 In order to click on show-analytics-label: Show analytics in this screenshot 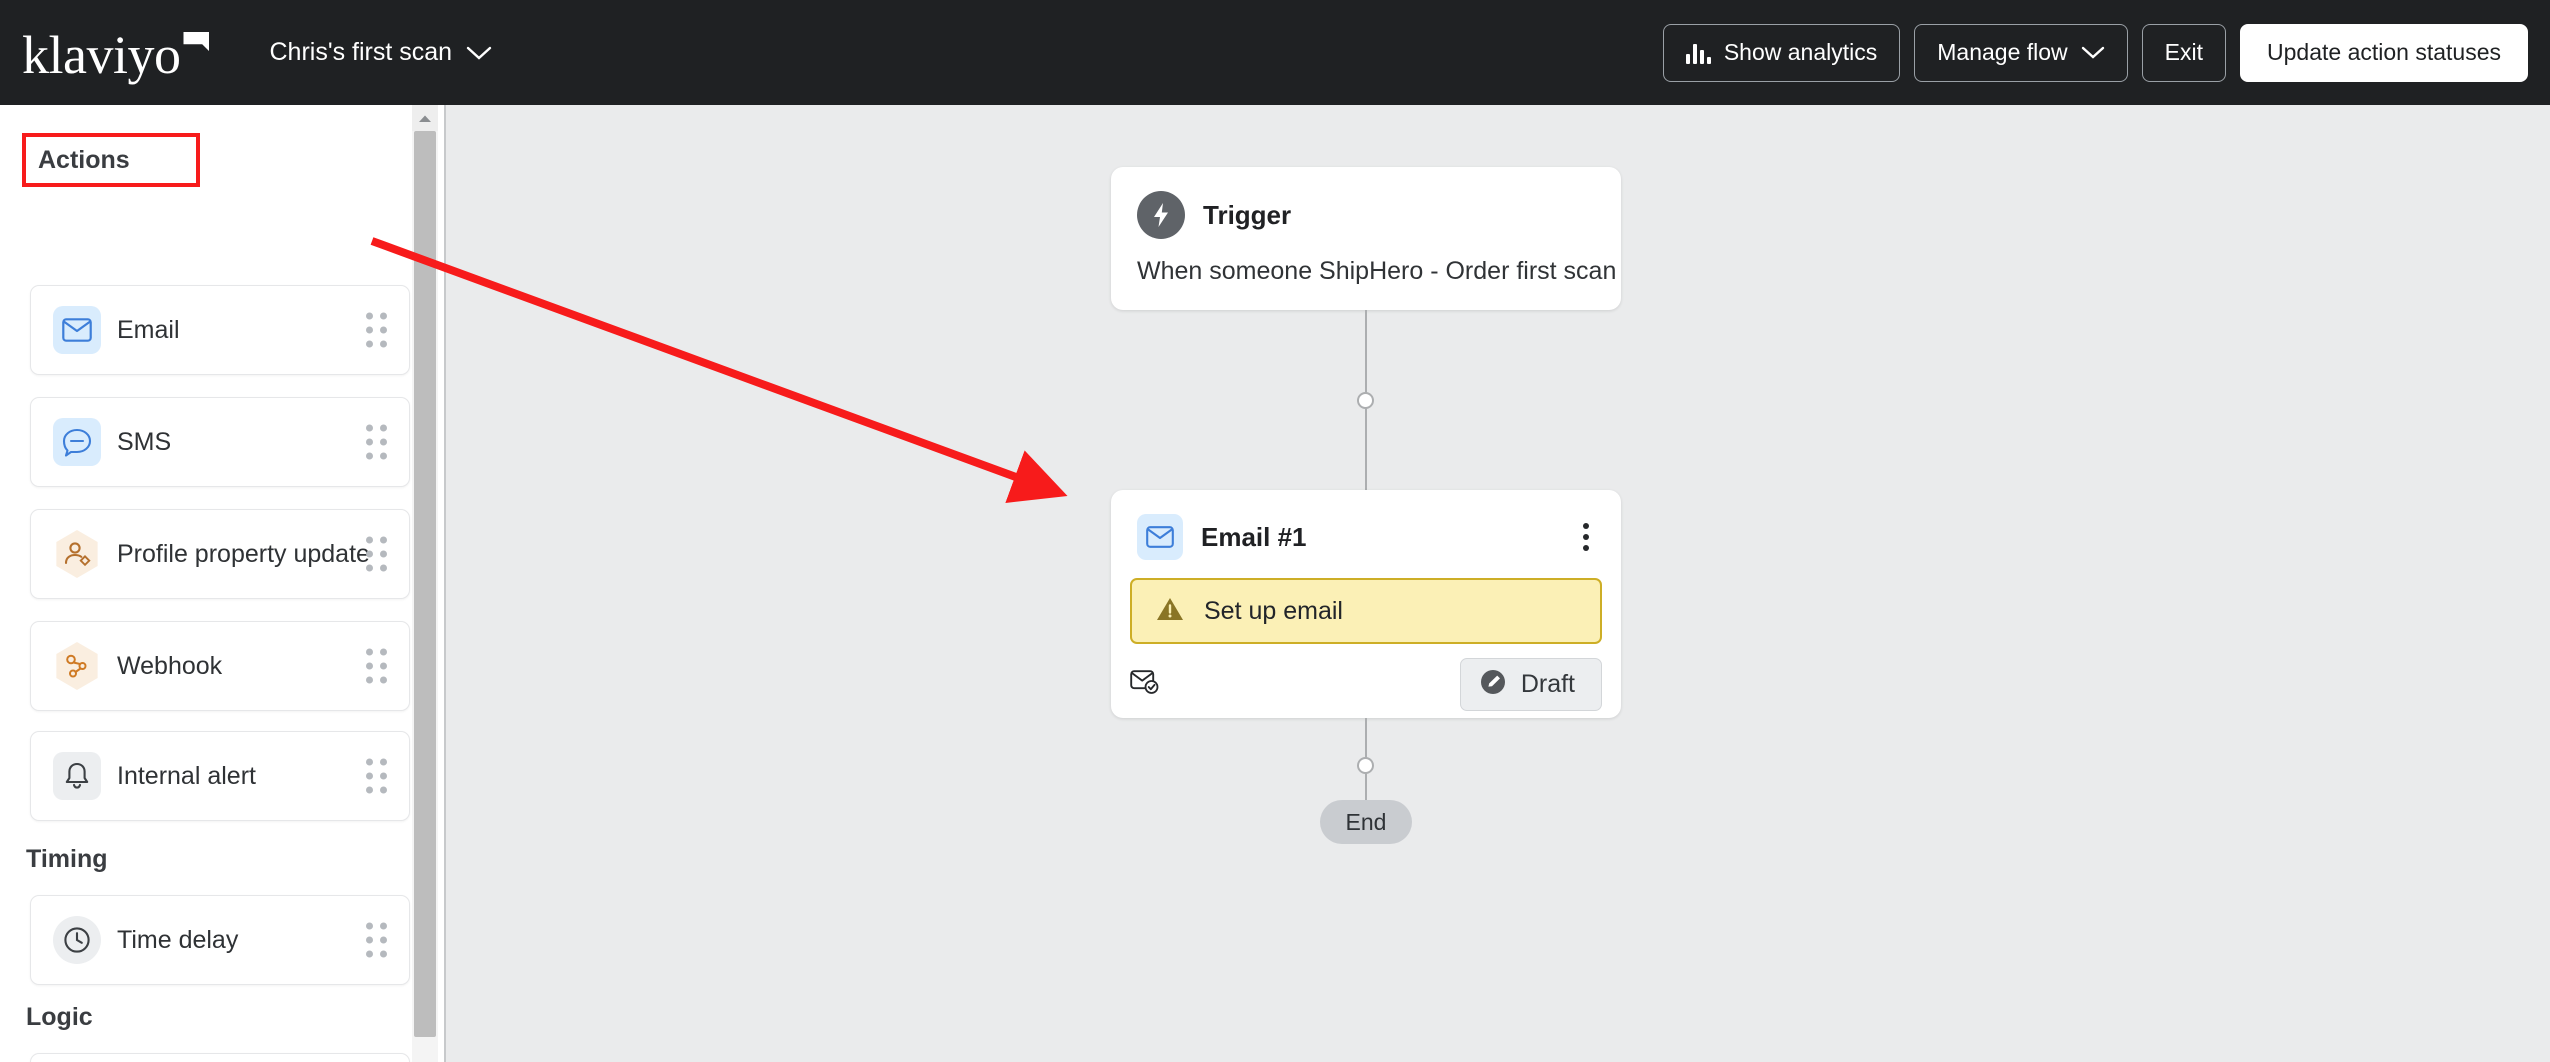, I will do `click(1800, 52)`.